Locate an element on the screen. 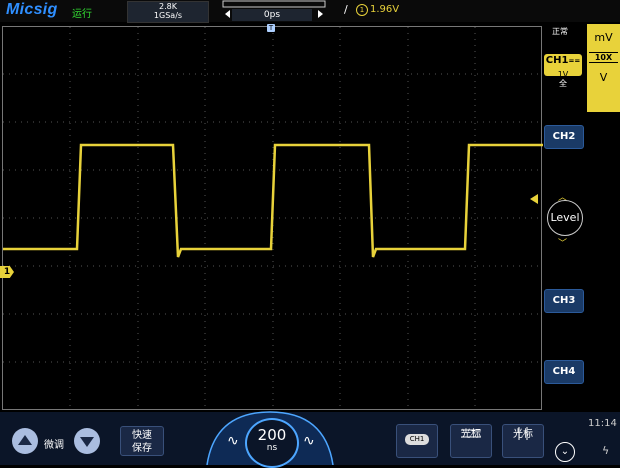 Image resolution: width=620 pixels, height=468 pixels. brand-logo: Micsig is located at coordinates (32, 9).